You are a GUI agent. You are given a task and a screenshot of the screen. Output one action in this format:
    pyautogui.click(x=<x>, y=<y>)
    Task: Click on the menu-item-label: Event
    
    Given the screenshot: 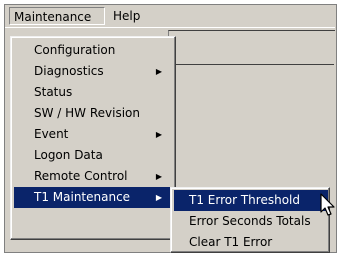 What is the action you would take?
    pyautogui.click(x=51, y=134)
    